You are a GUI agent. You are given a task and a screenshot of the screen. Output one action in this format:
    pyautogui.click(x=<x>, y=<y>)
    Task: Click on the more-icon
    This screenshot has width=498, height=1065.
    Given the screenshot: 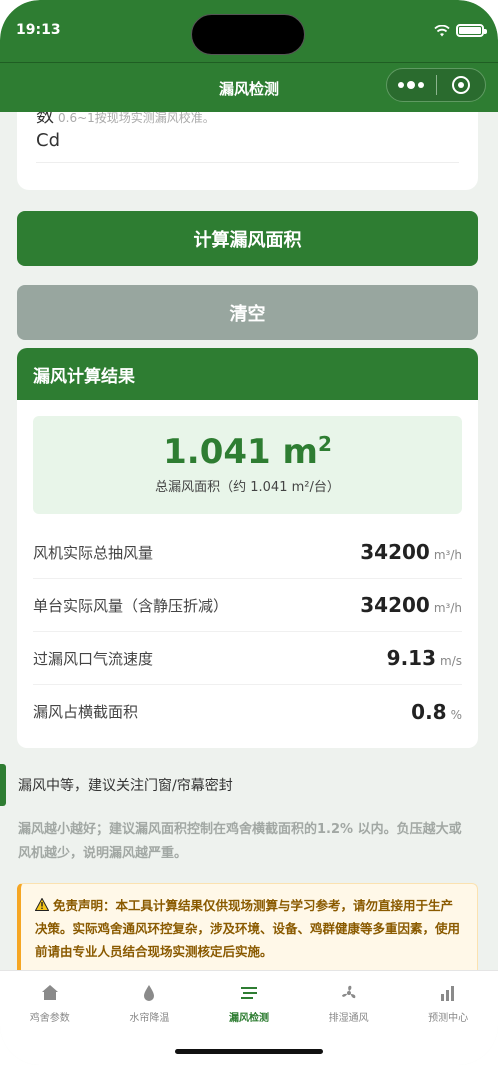 What is the action you would take?
    pyautogui.click(x=411, y=85)
    